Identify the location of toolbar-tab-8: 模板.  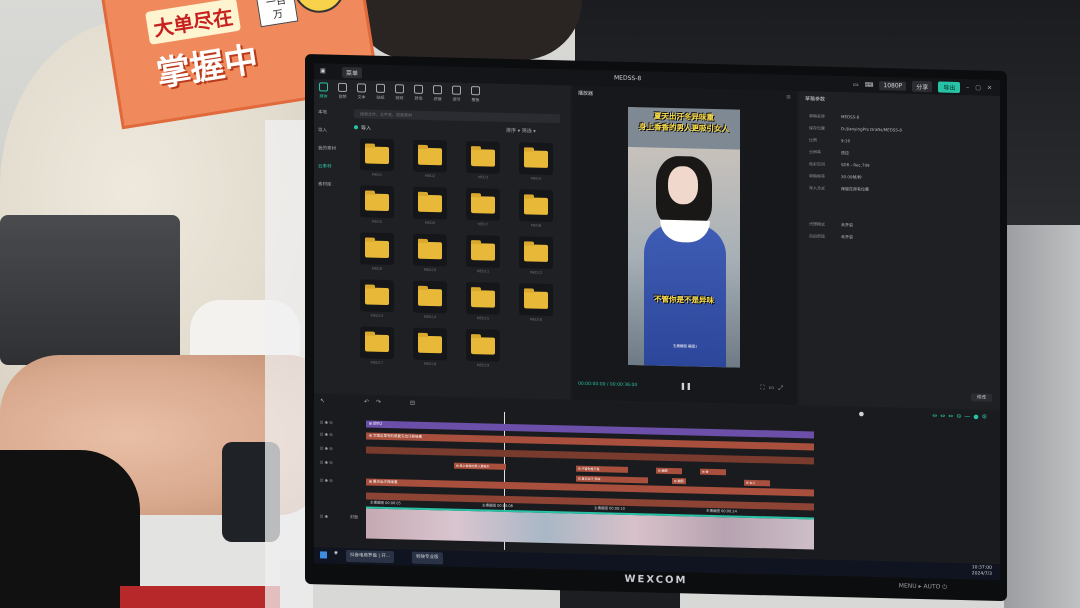
(475, 95).